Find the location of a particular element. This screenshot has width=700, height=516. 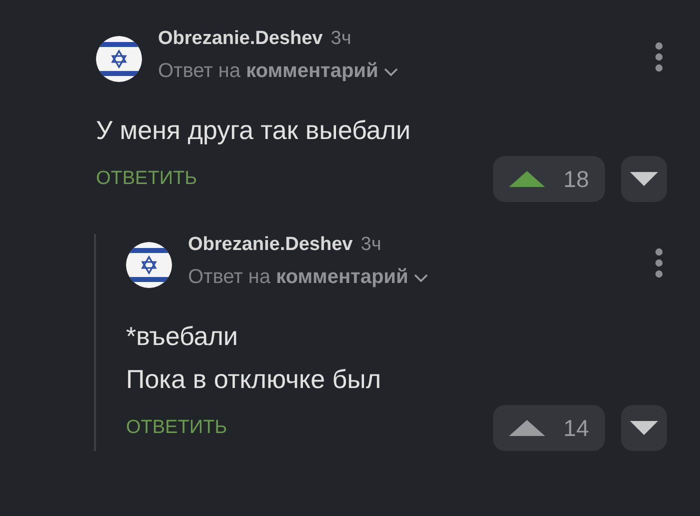

upvote-button: 18 is located at coordinates (549, 179).